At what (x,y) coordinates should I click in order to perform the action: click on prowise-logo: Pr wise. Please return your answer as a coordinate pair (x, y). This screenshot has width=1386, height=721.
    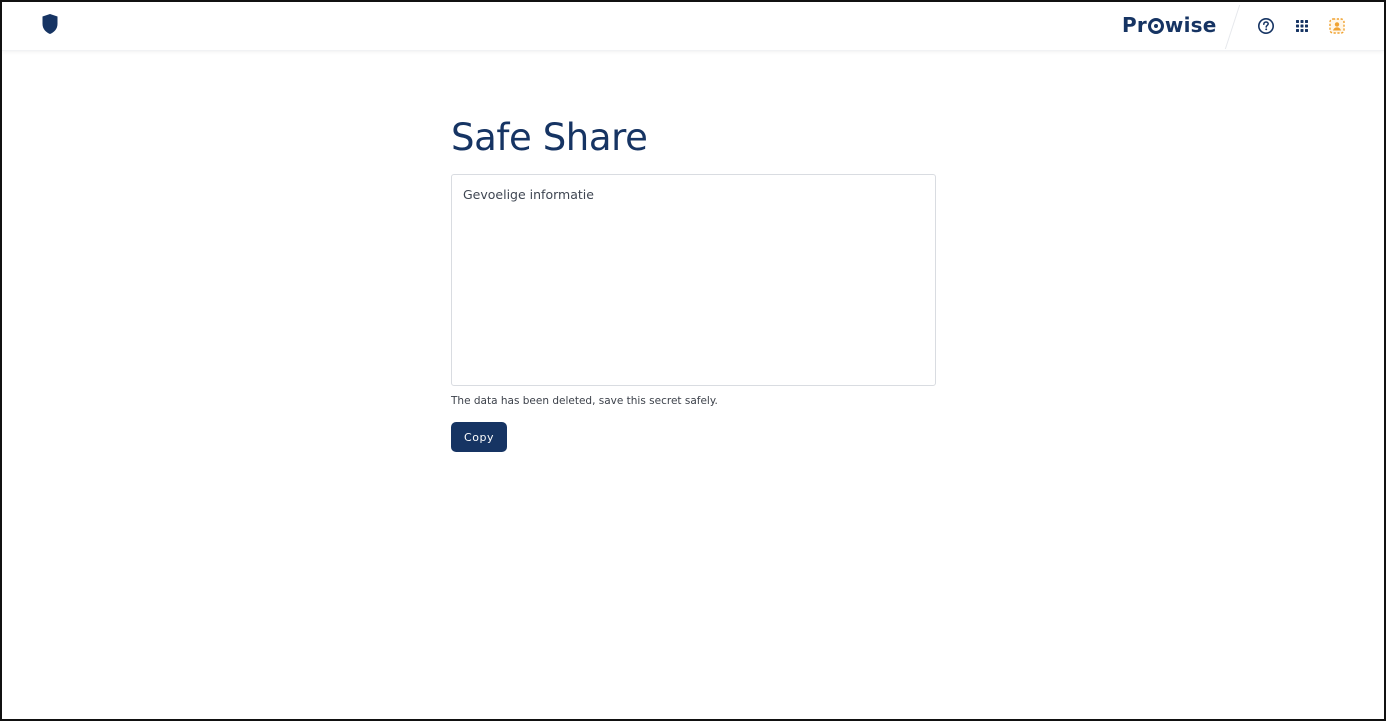
    Looking at the image, I should click on (1169, 25).